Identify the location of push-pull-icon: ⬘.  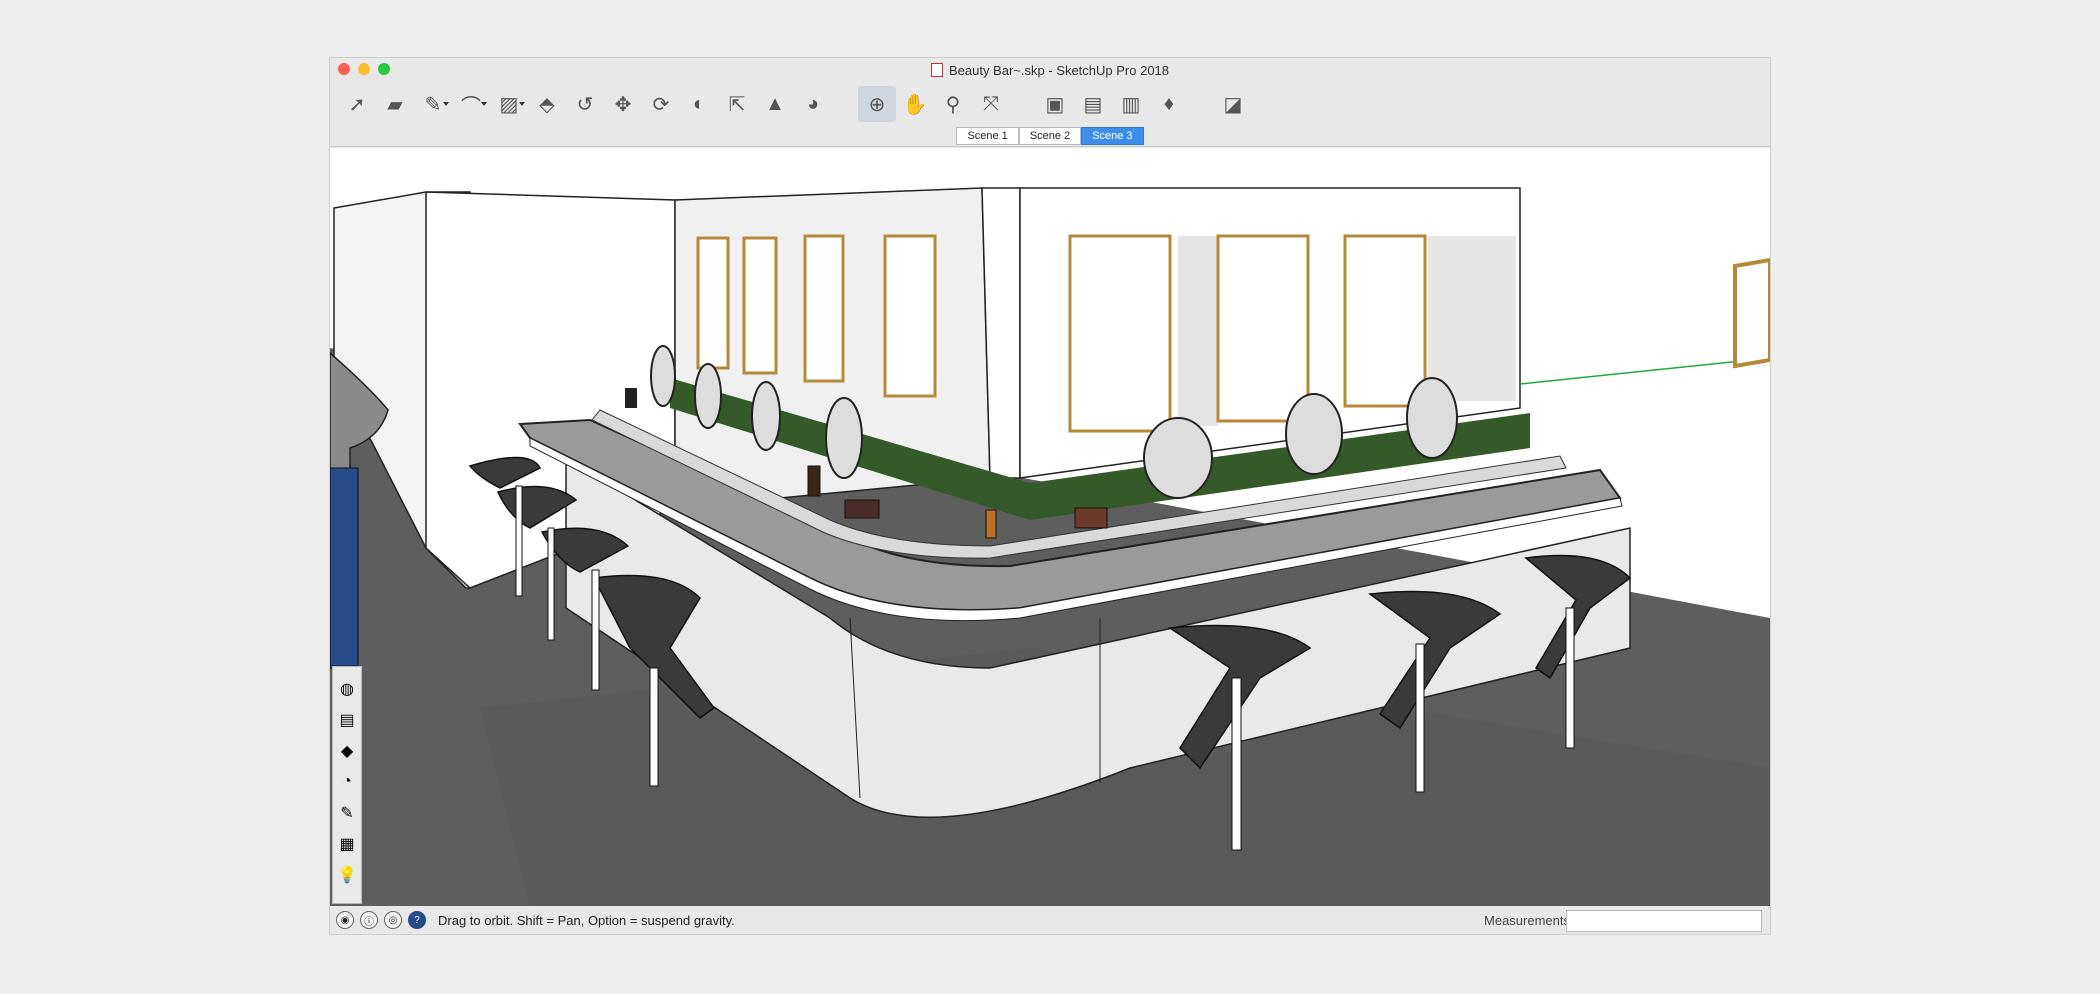
(547, 104).